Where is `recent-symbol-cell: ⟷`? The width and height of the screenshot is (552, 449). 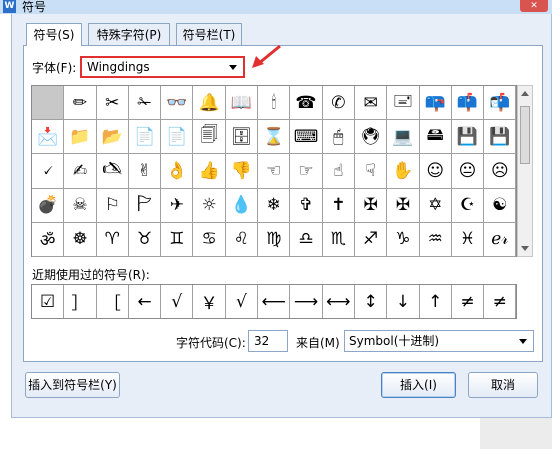
recent-symbol-cell: ⟷ is located at coordinates (339, 301).